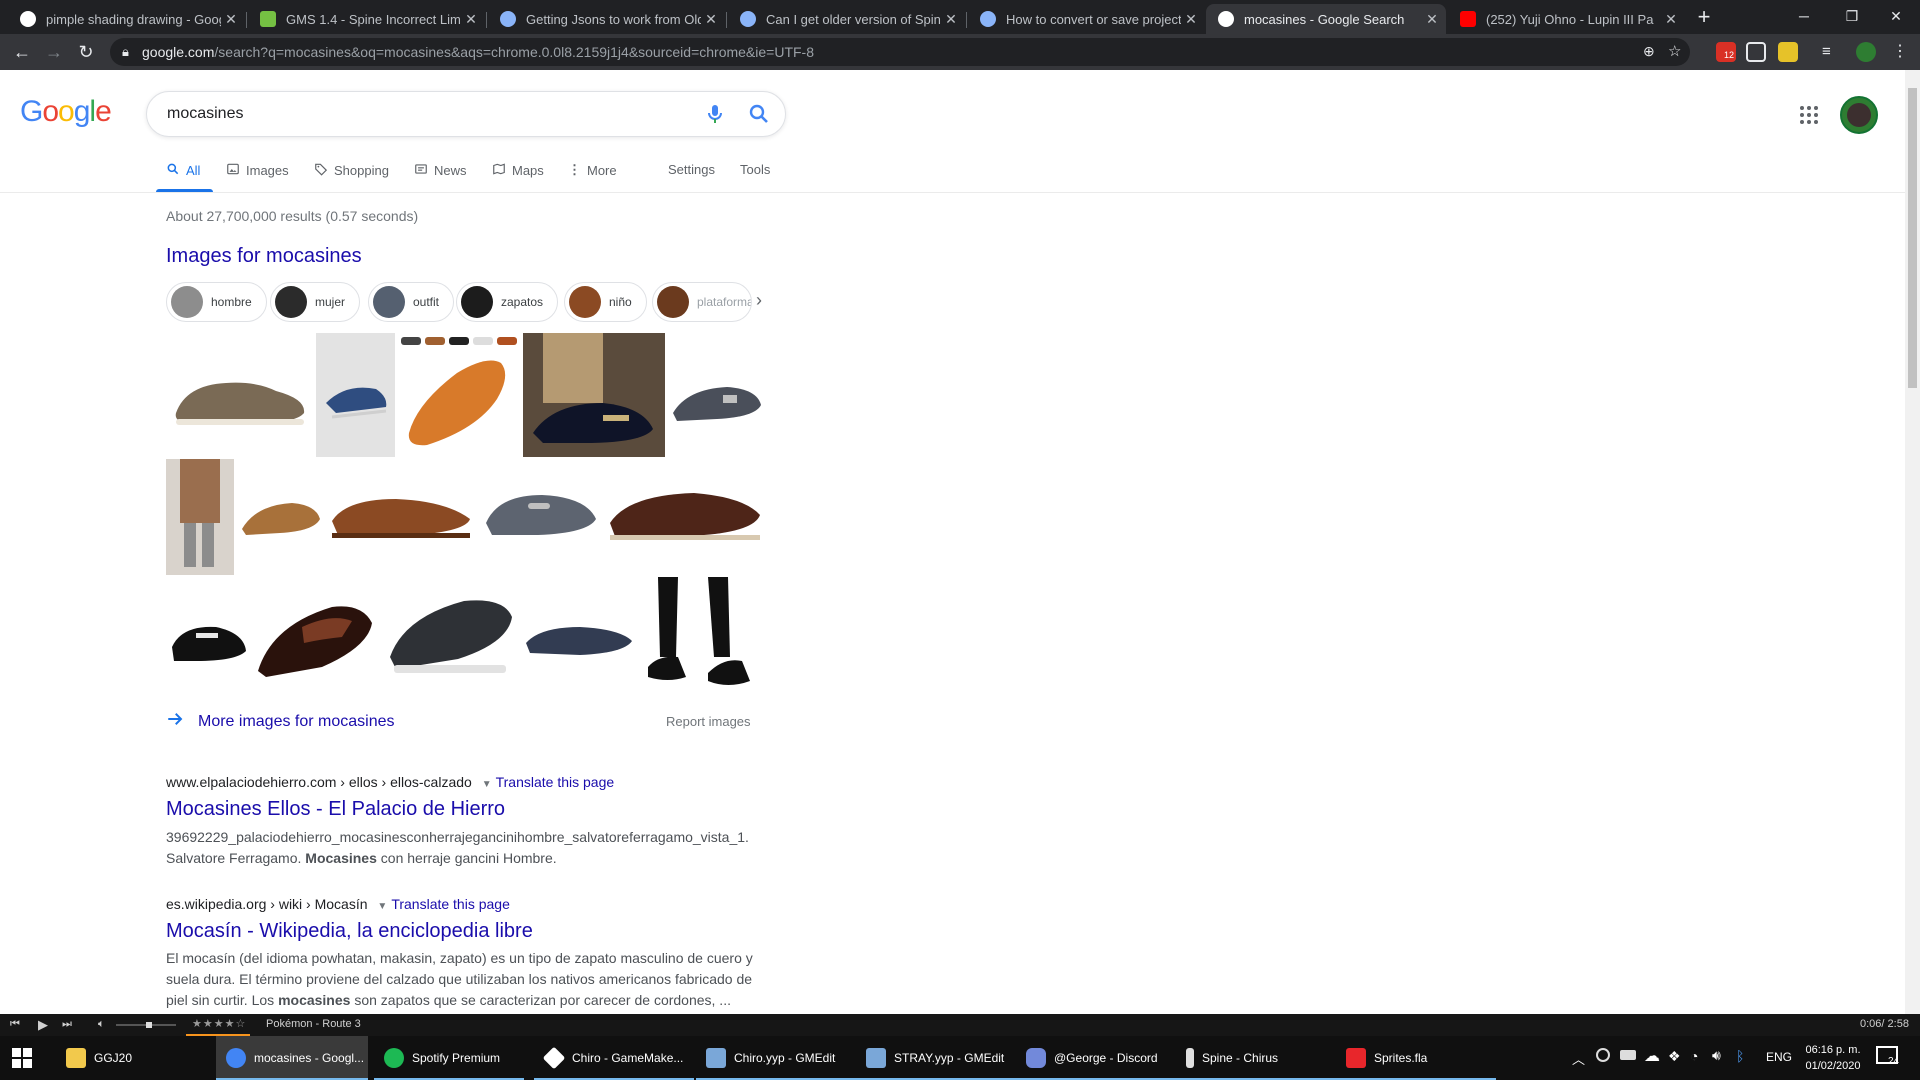  I want to click on search-icon, so click(759, 114).